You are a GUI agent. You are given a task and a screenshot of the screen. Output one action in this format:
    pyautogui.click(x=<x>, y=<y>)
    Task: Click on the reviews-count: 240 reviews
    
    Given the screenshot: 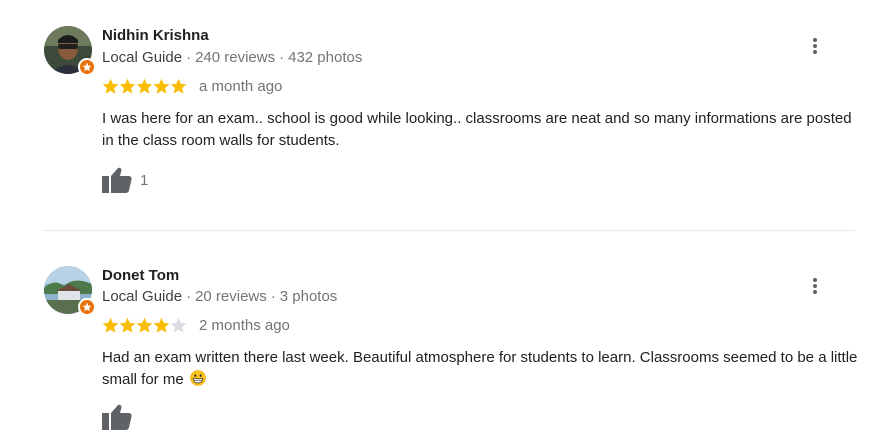 What is the action you would take?
    pyautogui.click(x=235, y=57)
    